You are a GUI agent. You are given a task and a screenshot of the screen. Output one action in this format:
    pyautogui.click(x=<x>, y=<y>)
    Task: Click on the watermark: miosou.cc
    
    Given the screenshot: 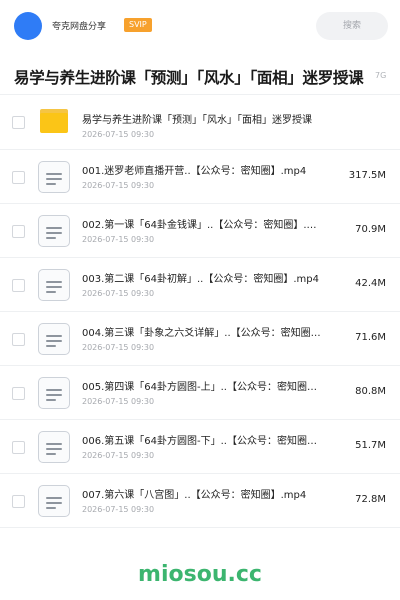 What is the action you would take?
    pyautogui.click(x=200, y=574)
    